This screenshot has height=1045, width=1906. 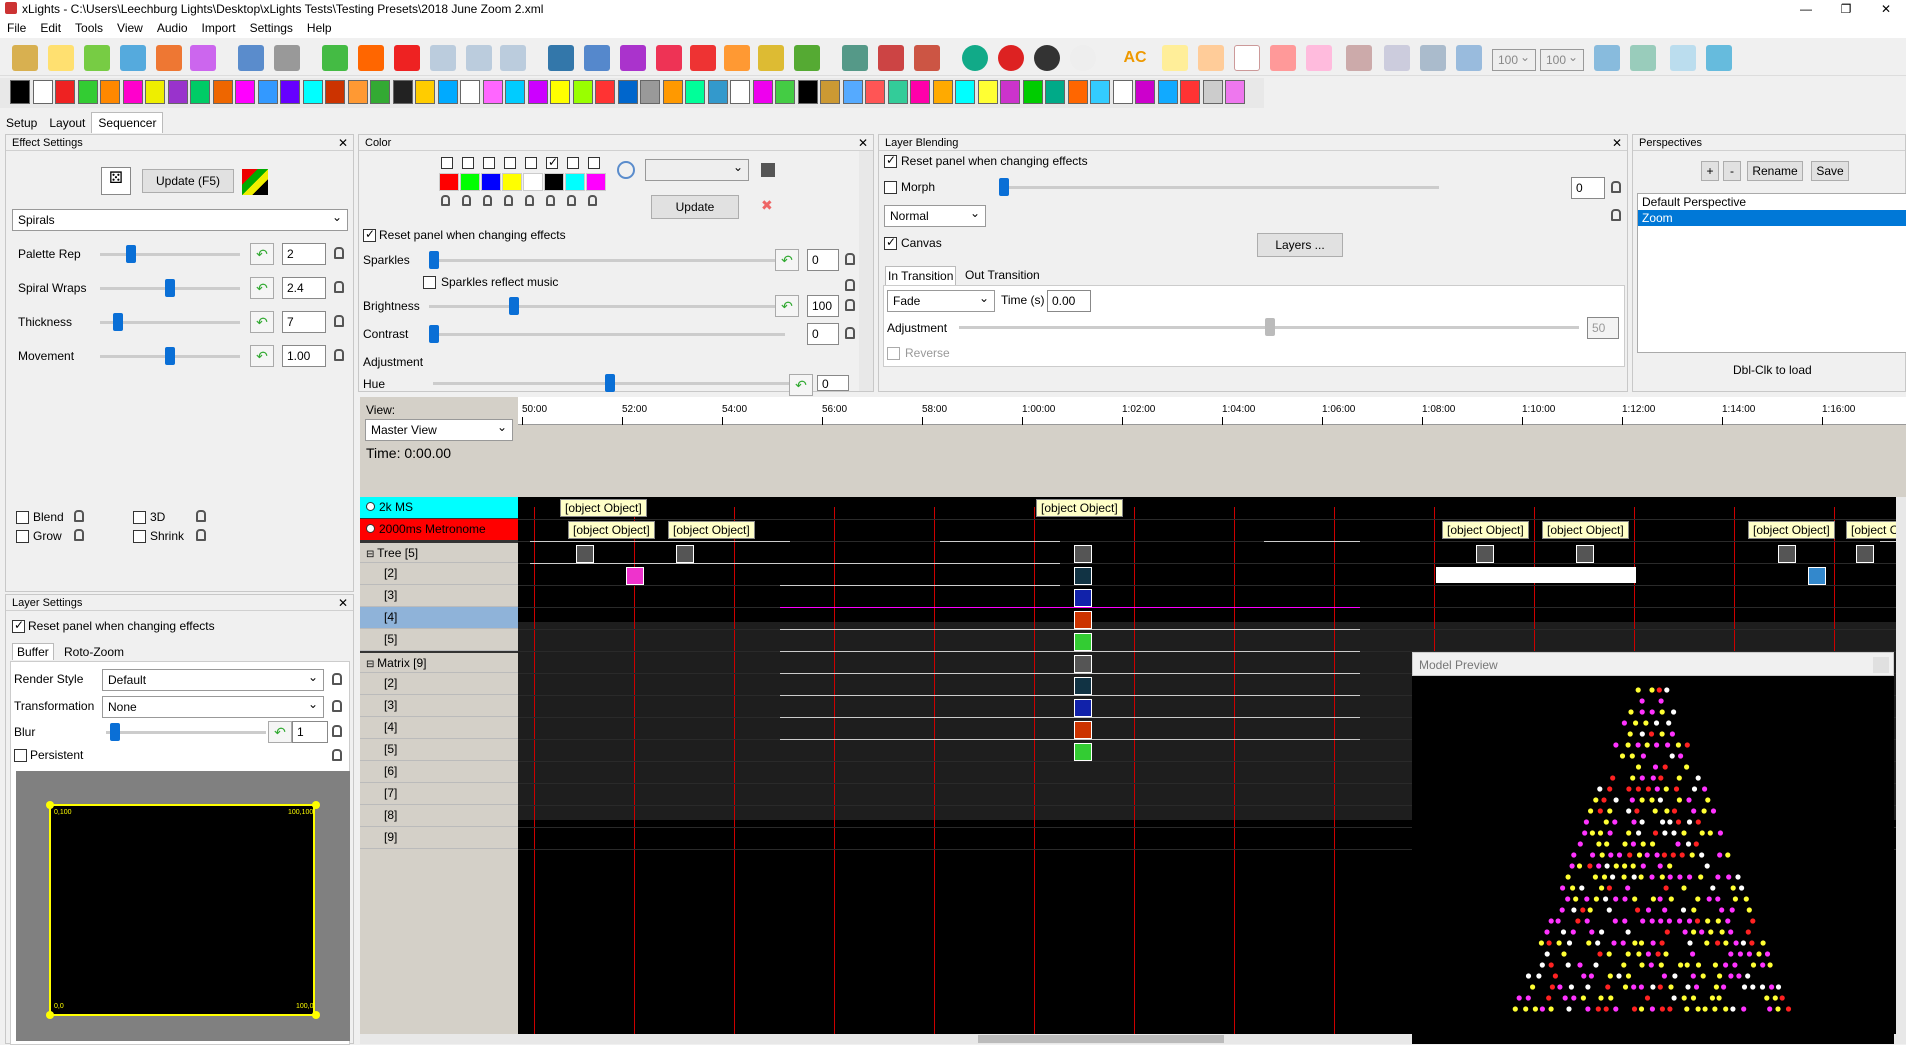 I want to click on tab-layout: Layout, so click(x=67, y=123).